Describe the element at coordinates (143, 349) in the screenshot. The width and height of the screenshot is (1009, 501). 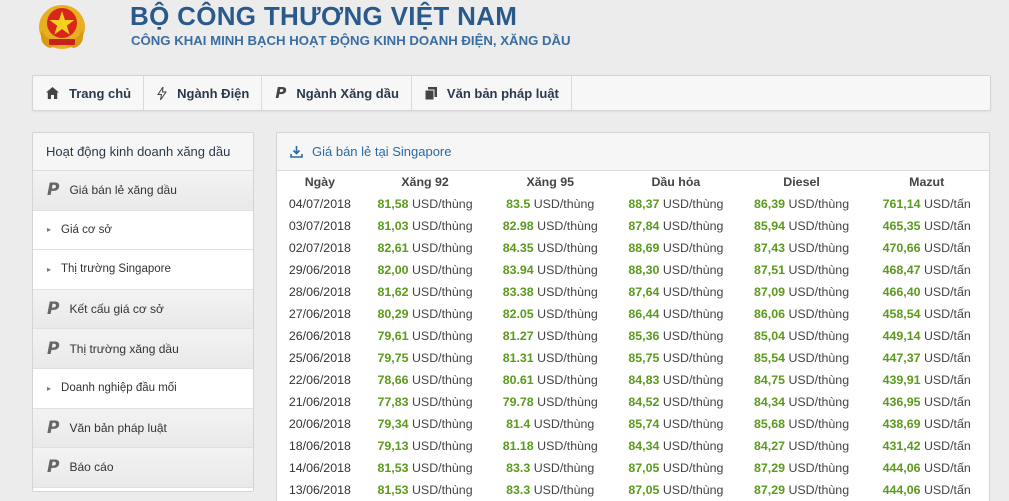
I see `sidebar-item: P Thị trường xăng dầu` at that location.